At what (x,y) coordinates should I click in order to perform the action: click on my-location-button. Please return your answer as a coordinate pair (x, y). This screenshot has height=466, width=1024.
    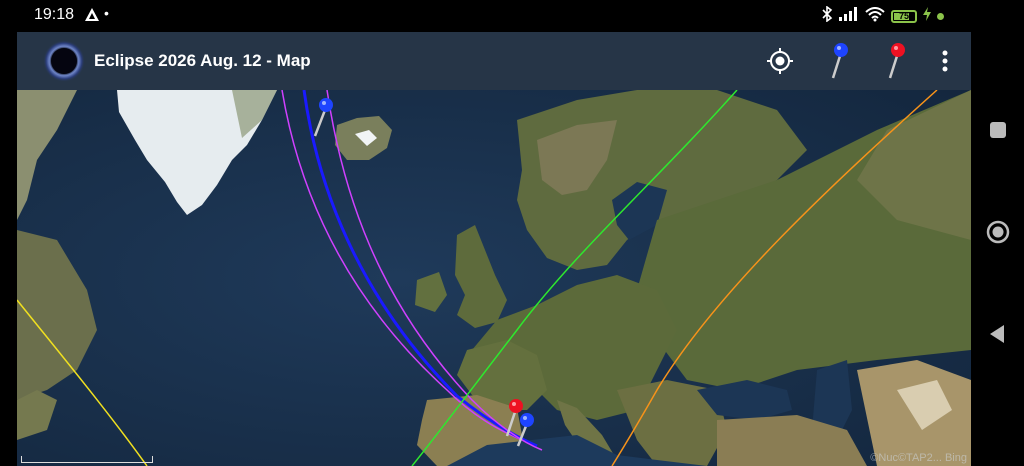
    Looking at the image, I should click on (780, 61).